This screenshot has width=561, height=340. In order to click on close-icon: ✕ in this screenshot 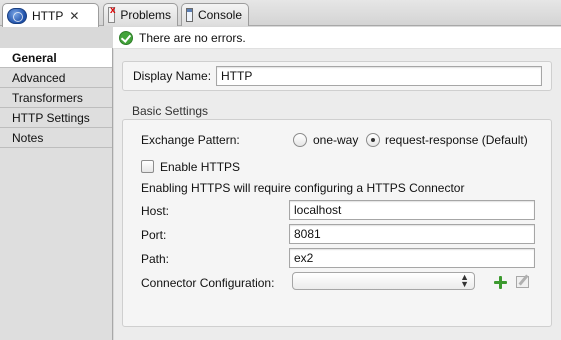, I will do `click(74, 16)`.